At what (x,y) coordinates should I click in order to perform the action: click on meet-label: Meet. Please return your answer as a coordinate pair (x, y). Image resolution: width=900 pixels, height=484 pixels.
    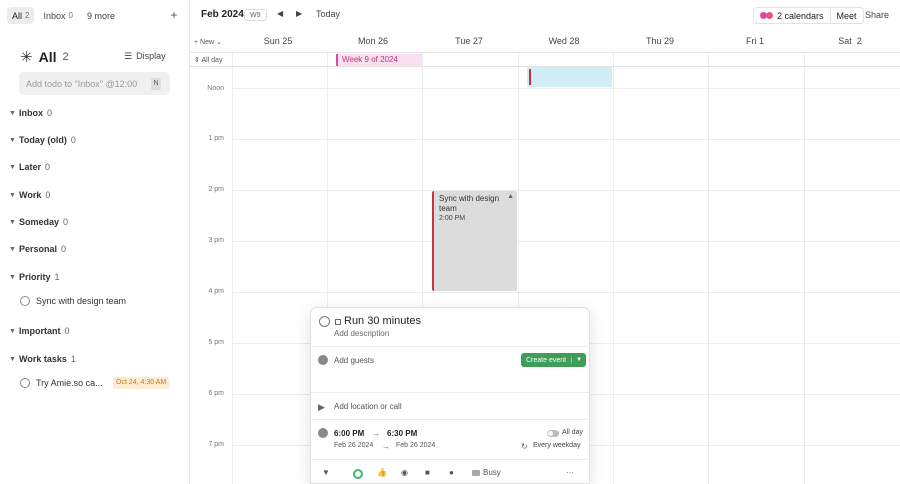
    Looking at the image, I should click on (846, 15).